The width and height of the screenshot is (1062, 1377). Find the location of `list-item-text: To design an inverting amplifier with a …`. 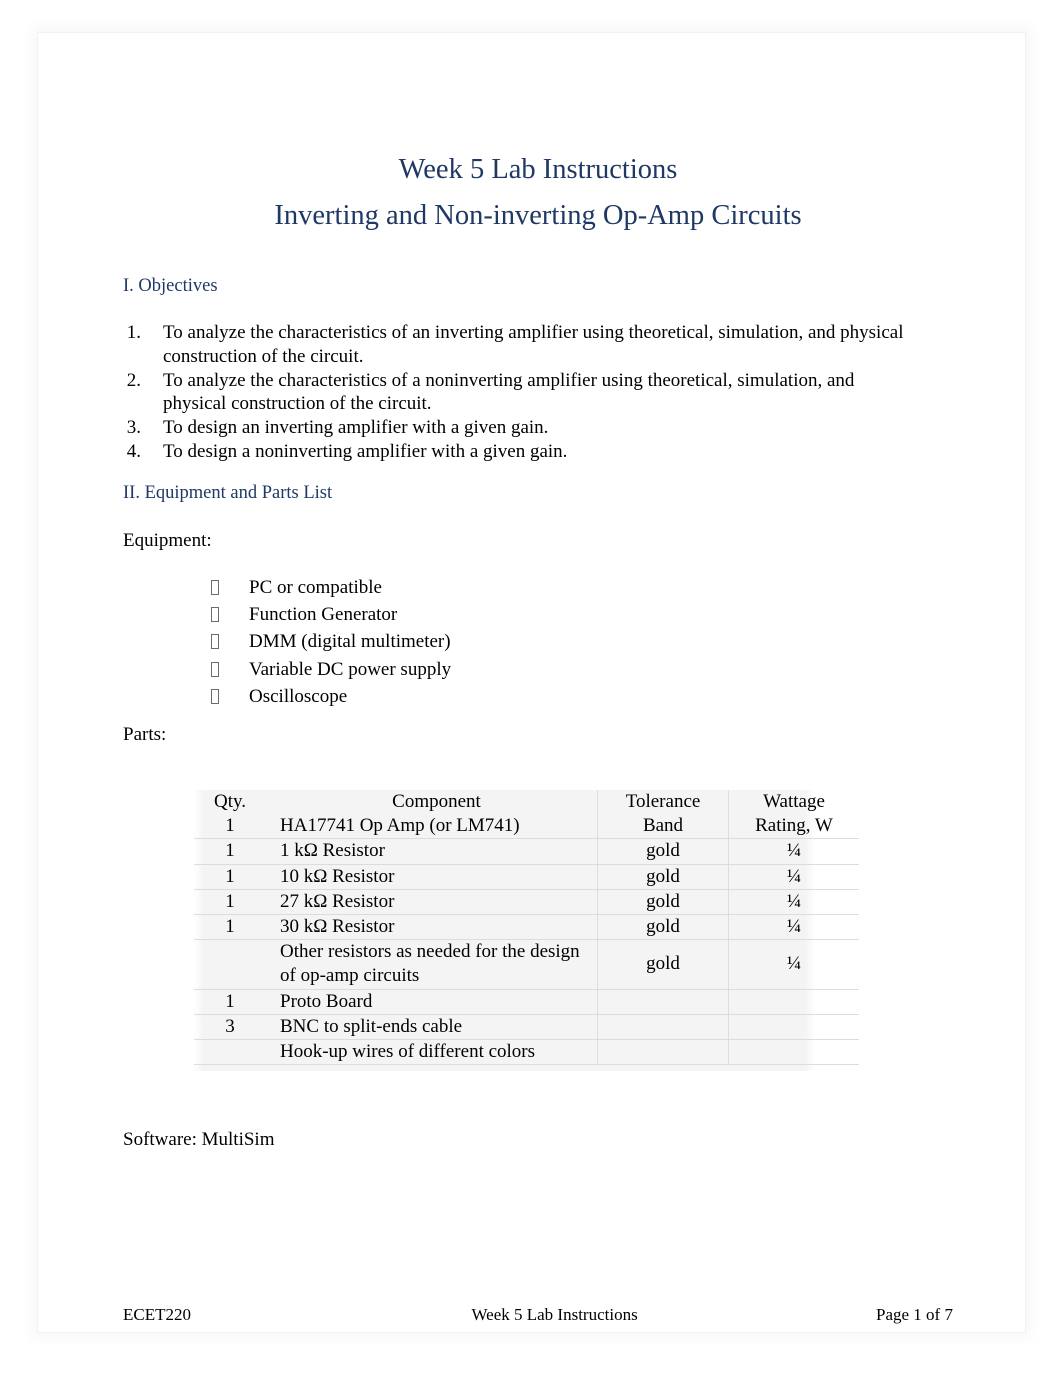

list-item-text: To design an inverting amplifier with a … is located at coordinates (356, 428).